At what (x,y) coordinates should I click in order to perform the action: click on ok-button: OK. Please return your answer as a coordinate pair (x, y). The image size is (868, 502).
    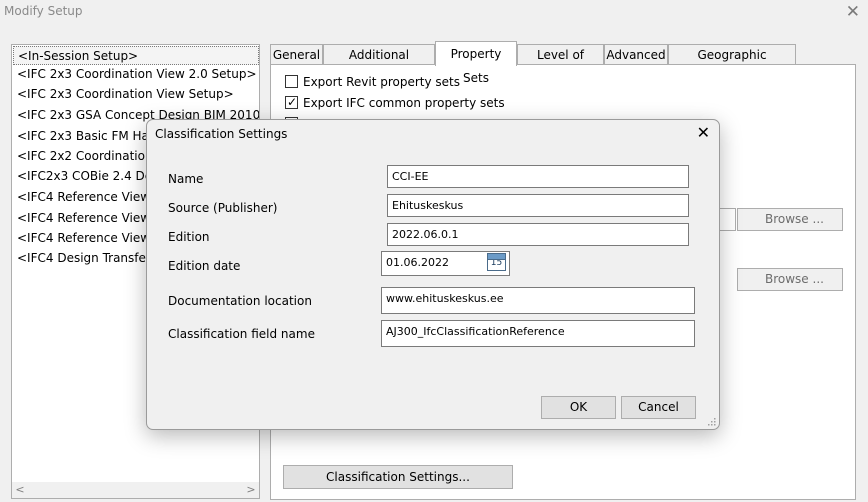
    Looking at the image, I should click on (578, 407).